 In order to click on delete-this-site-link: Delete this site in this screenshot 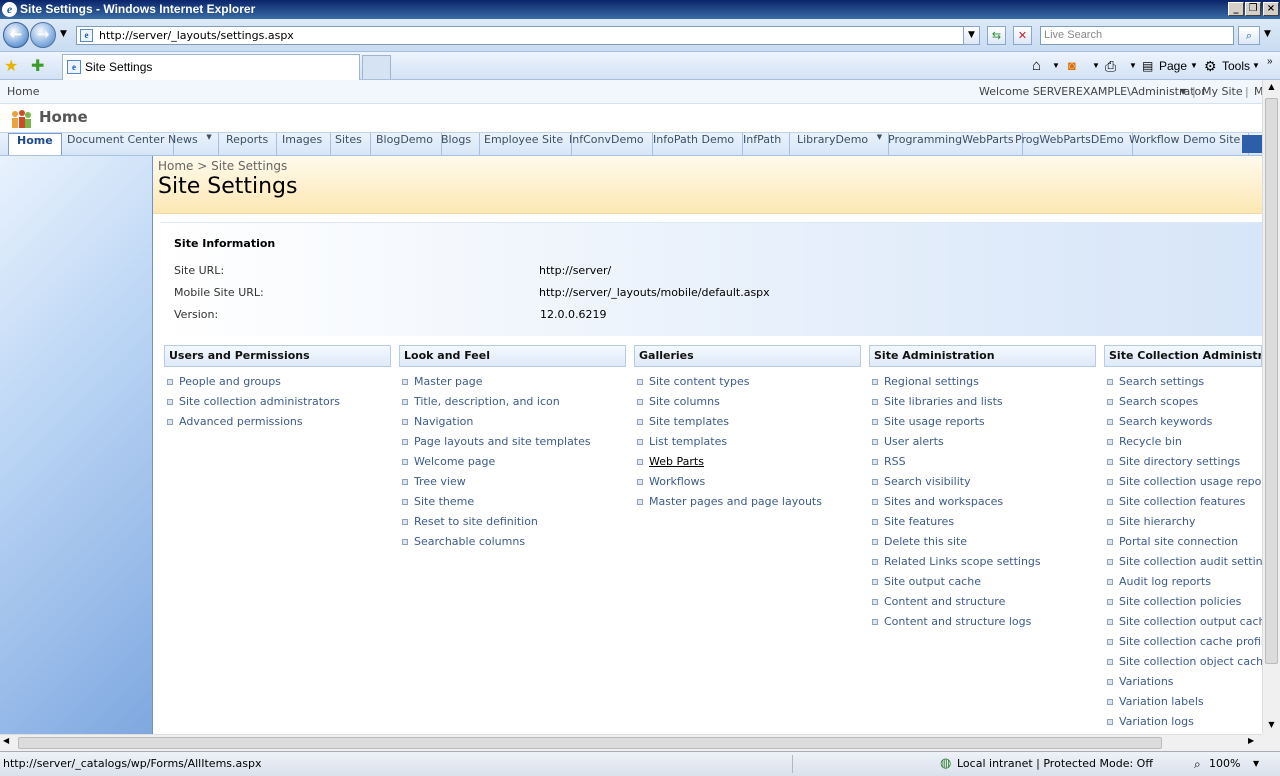, I will do `click(918, 541)`.